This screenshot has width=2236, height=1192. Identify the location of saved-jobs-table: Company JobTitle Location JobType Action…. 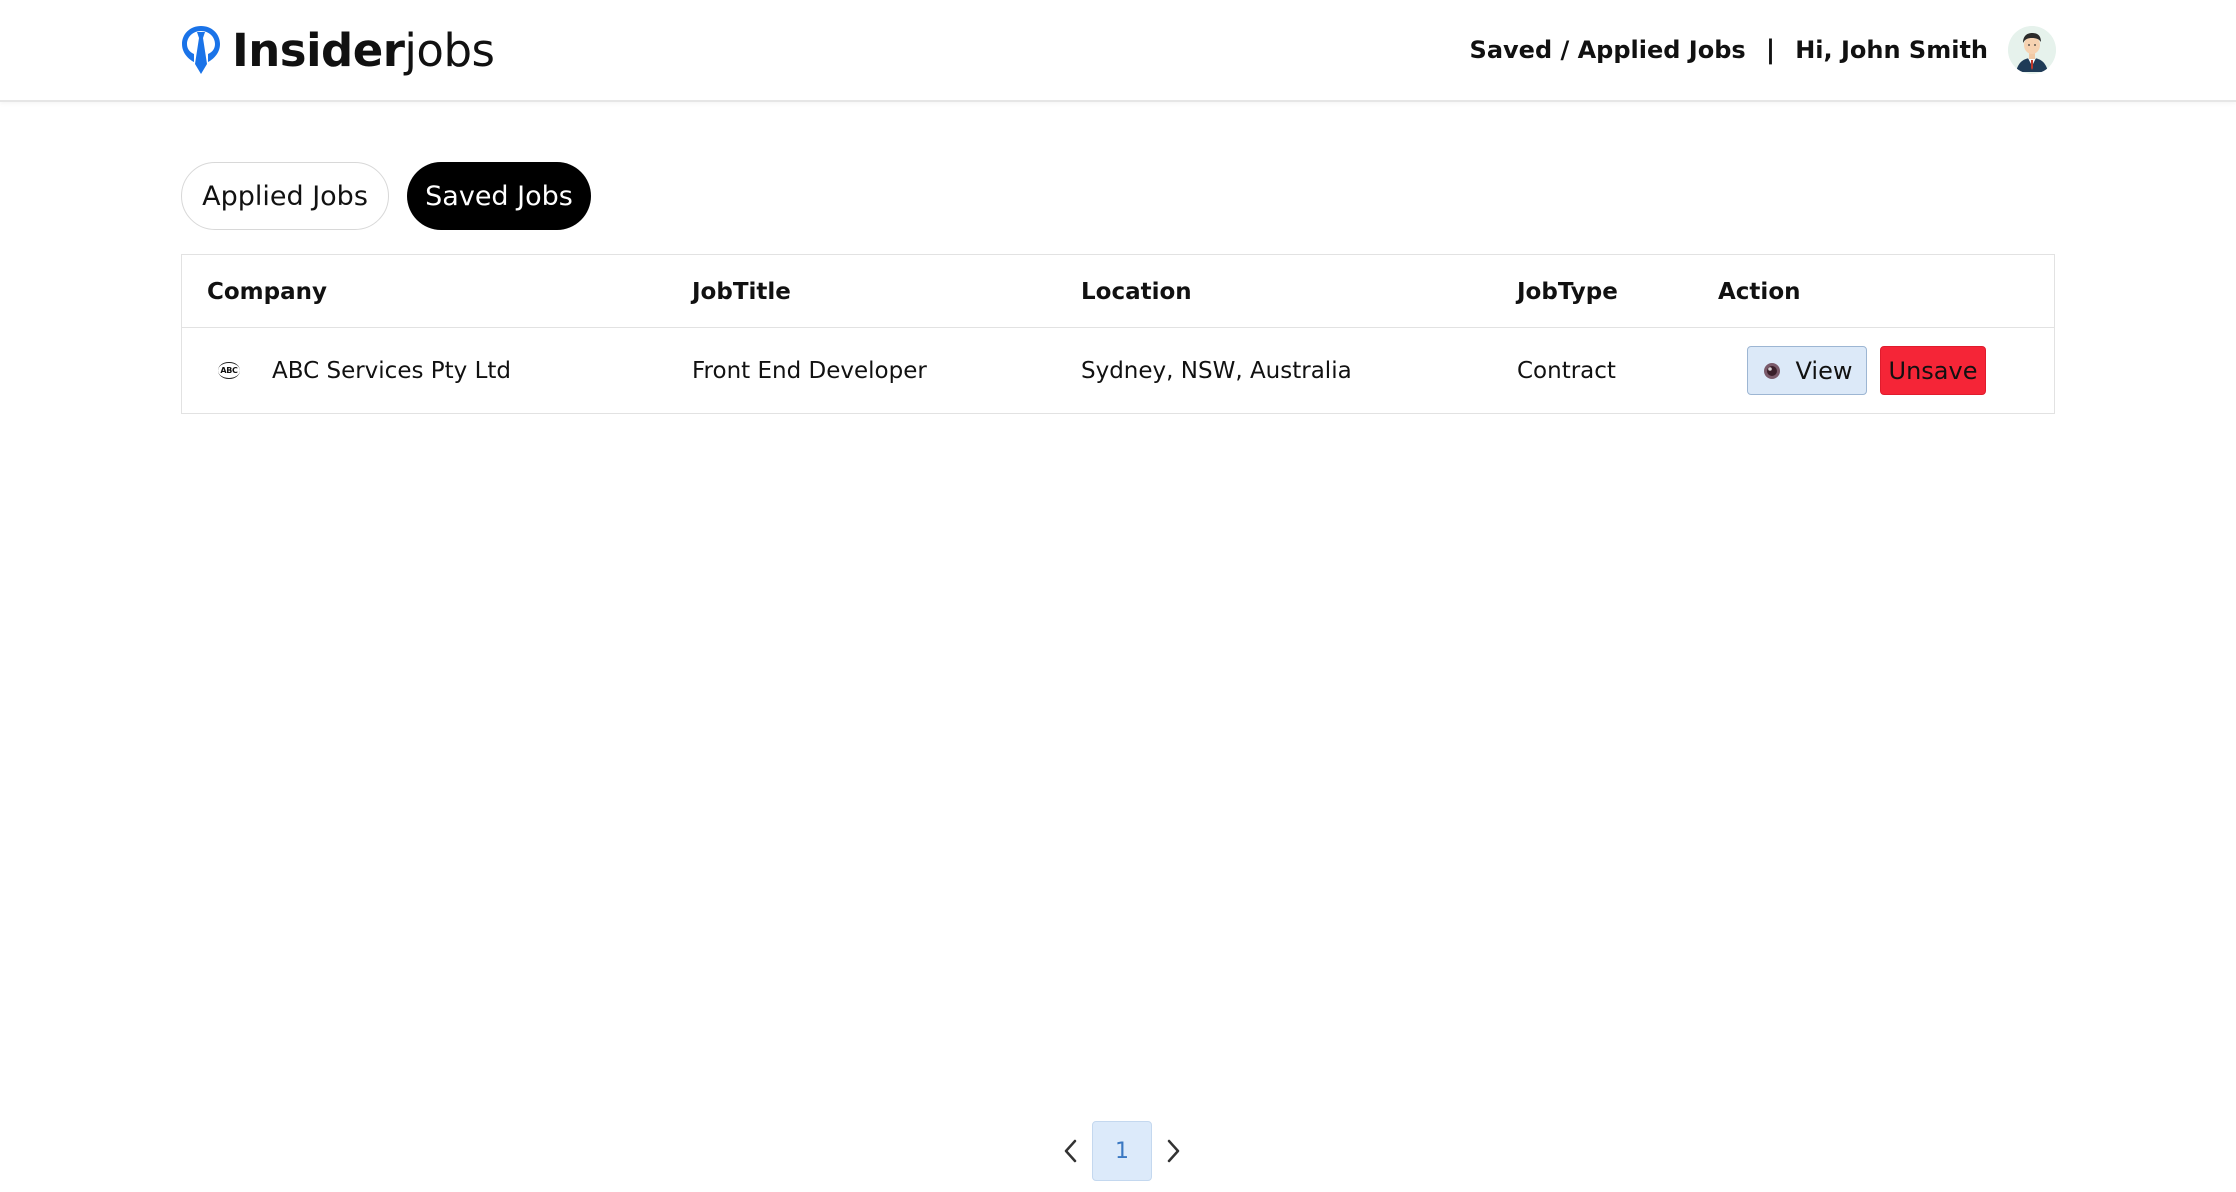
(1118, 334).